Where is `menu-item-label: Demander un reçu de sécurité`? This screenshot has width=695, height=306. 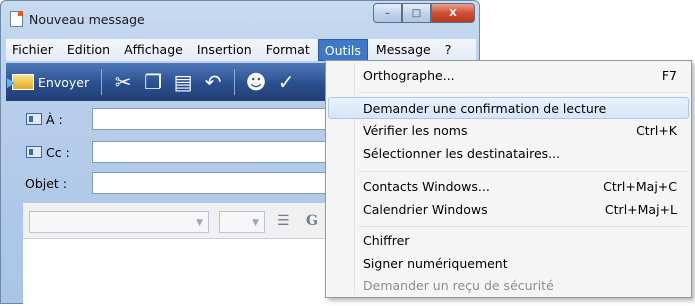
menu-item-label: Demander un reçu de sécurité is located at coordinates (458, 285).